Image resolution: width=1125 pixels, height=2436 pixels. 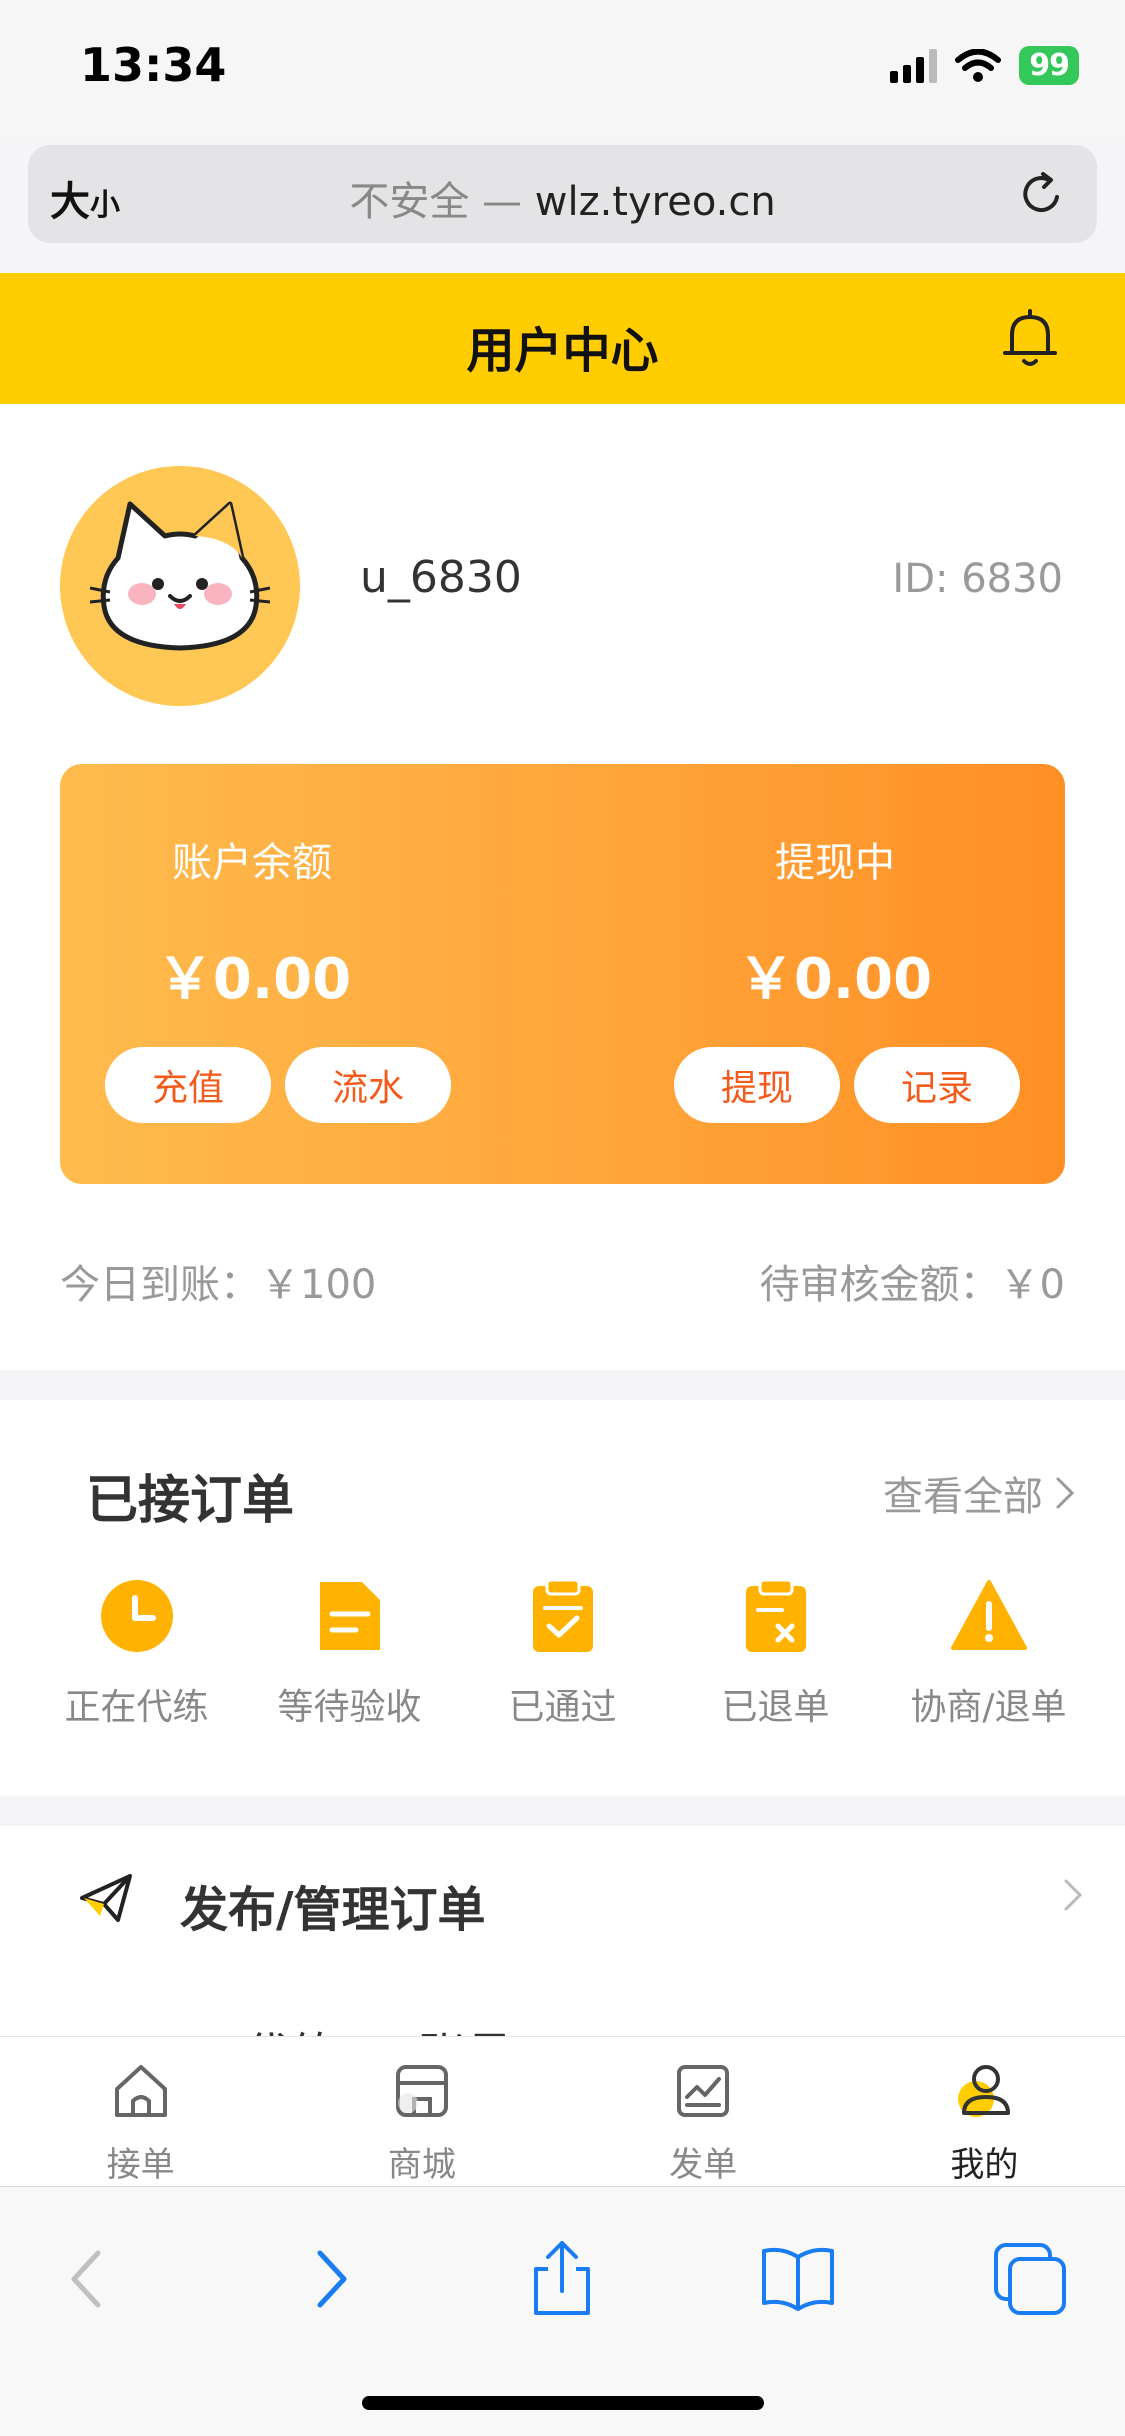 I want to click on clipboard-check-icon, so click(x=562, y=1615).